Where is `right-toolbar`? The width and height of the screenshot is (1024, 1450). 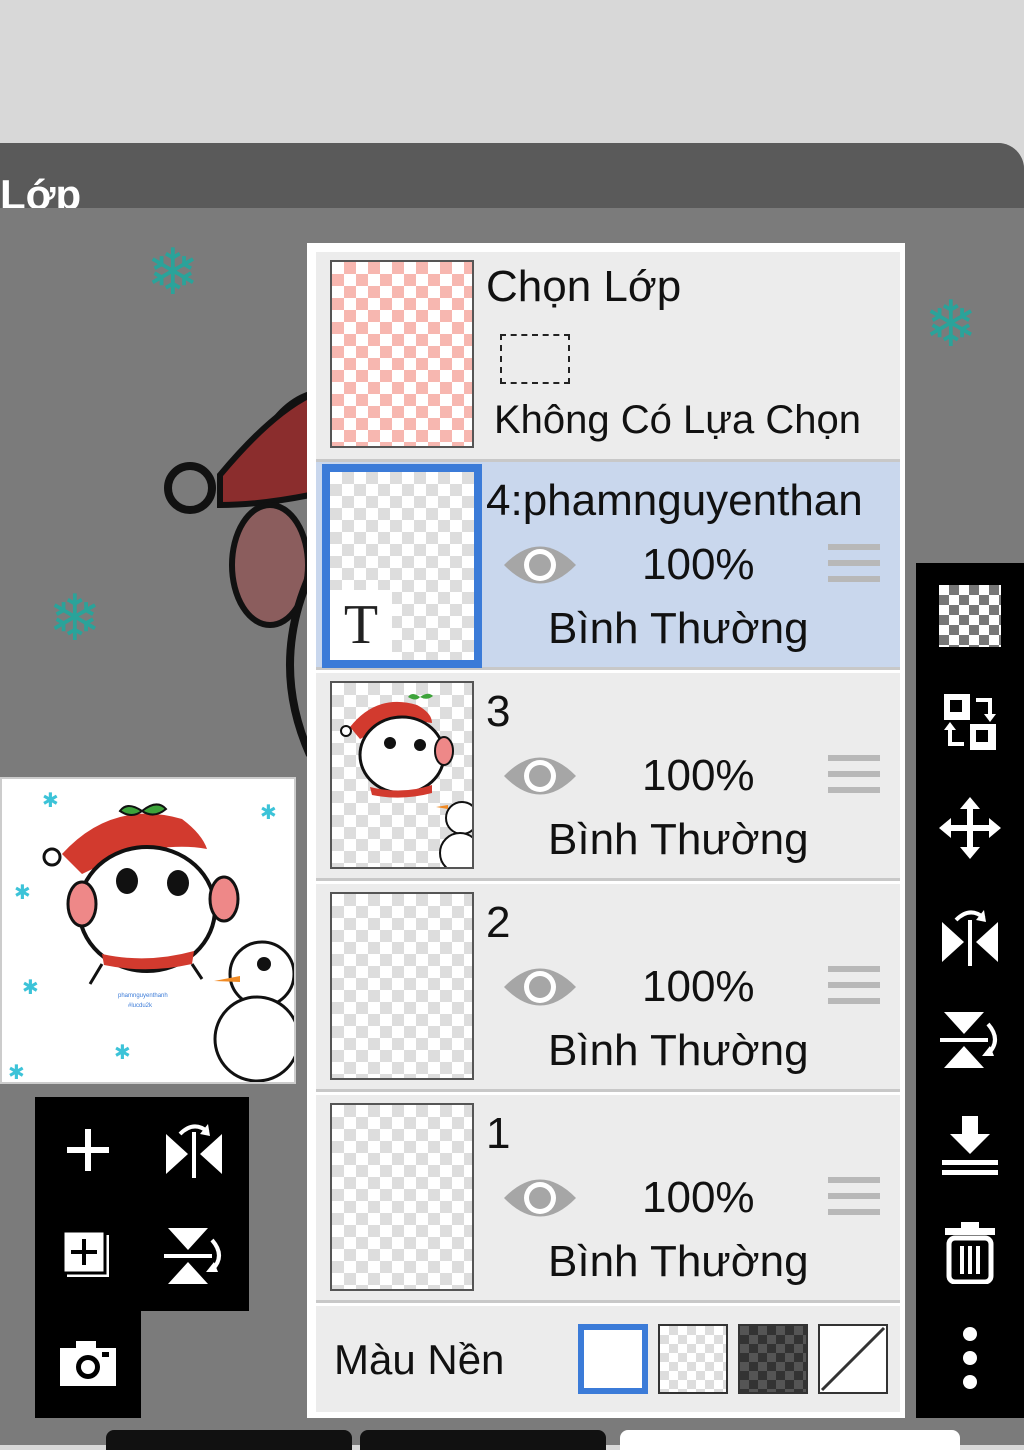
right-toolbar is located at coordinates (970, 990).